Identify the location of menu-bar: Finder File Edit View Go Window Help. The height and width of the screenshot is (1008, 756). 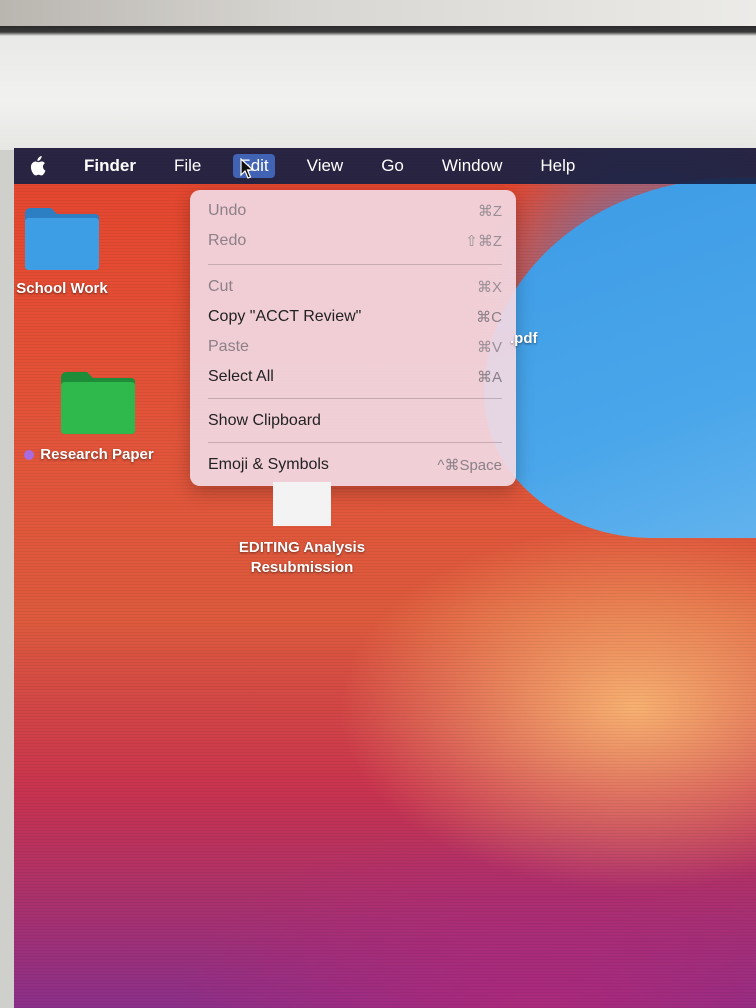
(385, 166).